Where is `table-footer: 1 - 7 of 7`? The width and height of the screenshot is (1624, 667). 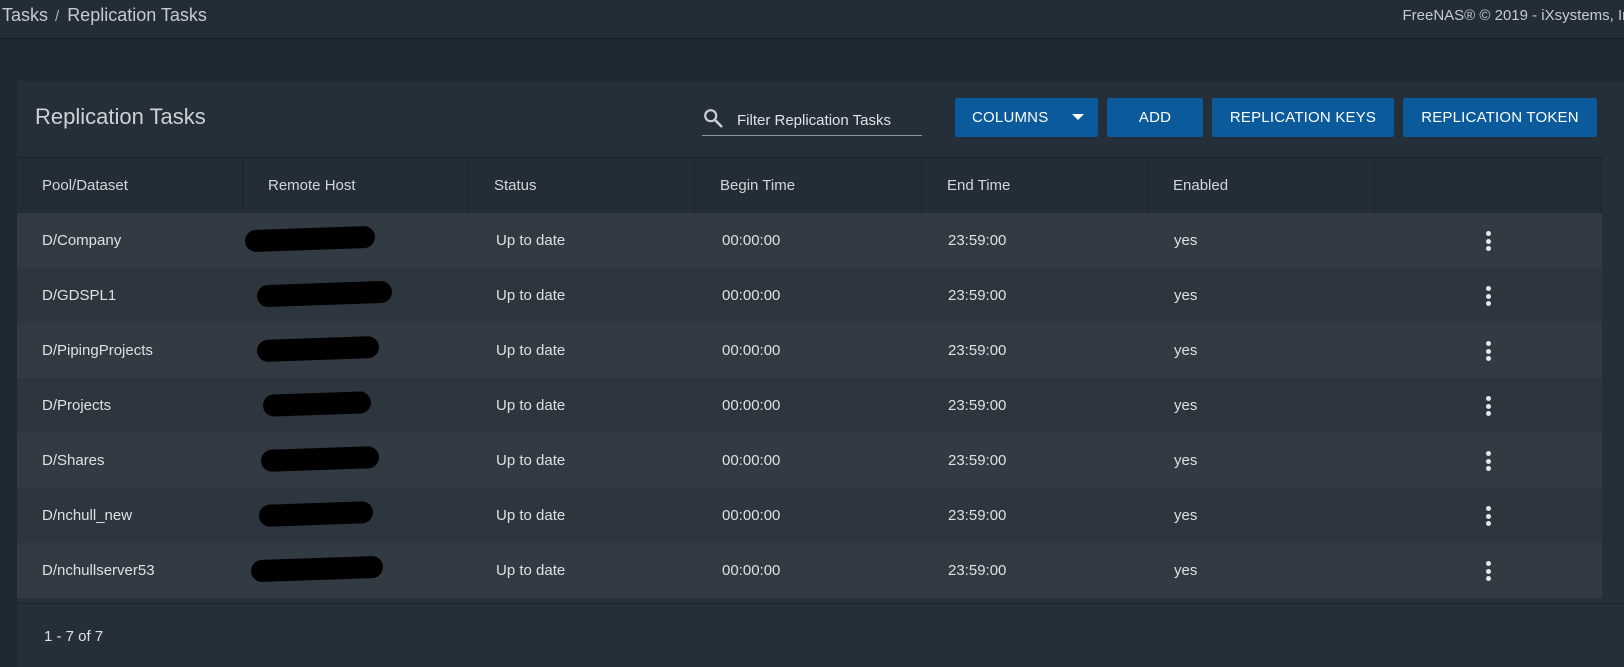
table-footer: 1 - 7 of 7 is located at coordinates (820, 635).